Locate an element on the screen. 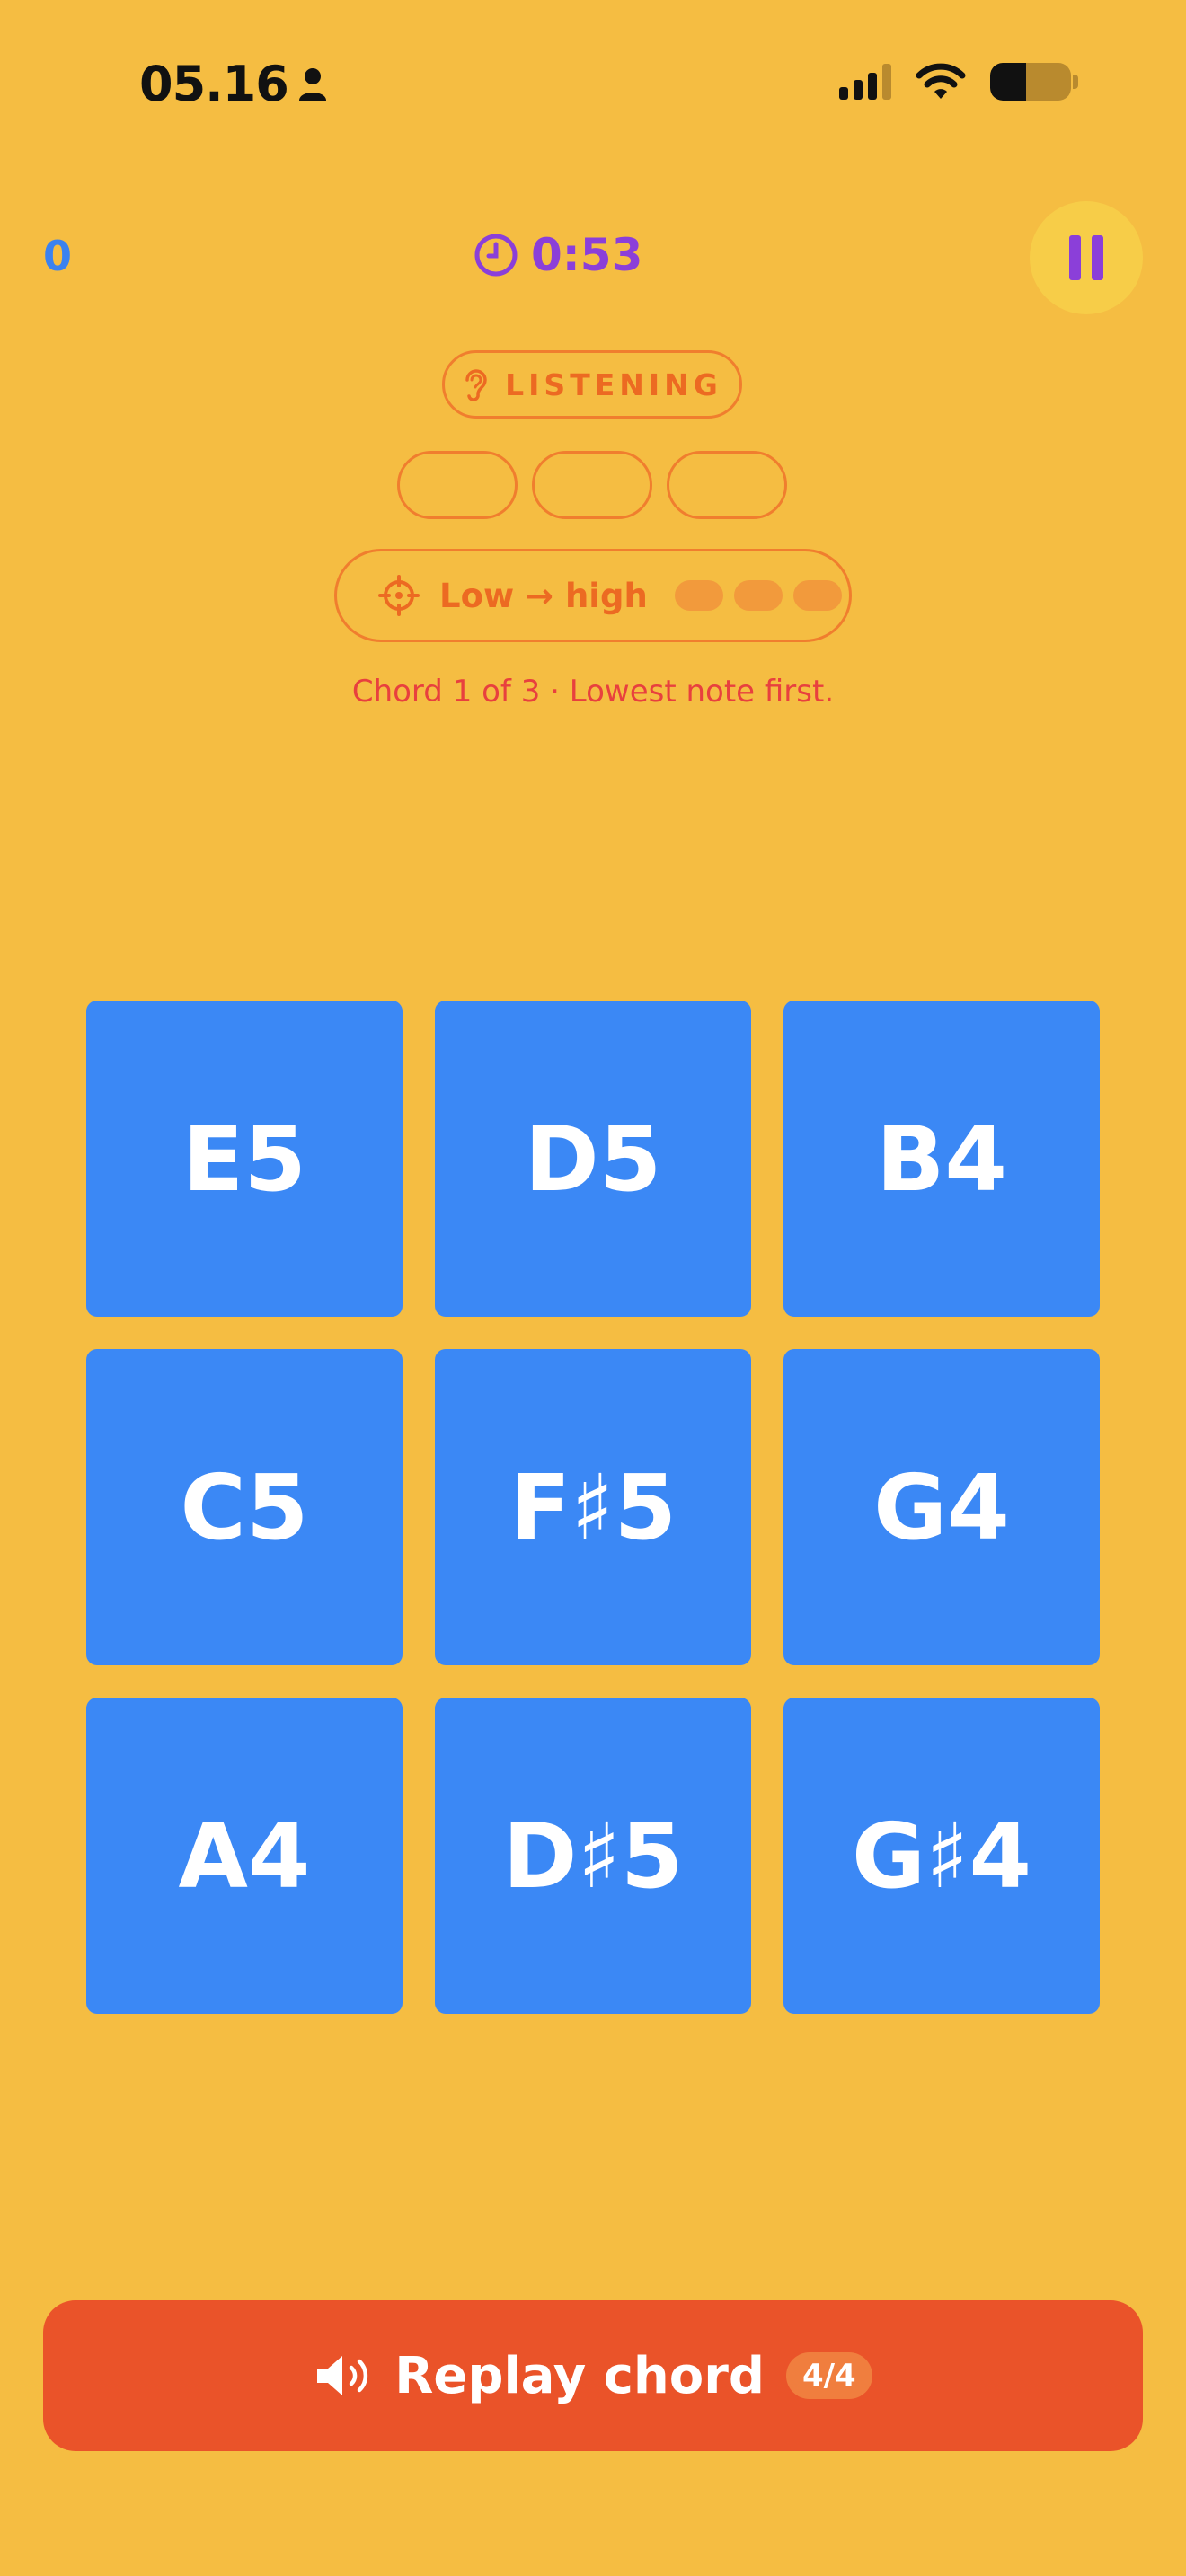 This screenshot has width=1186, height=2576. timer-text: 0:53 is located at coordinates (587, 255).